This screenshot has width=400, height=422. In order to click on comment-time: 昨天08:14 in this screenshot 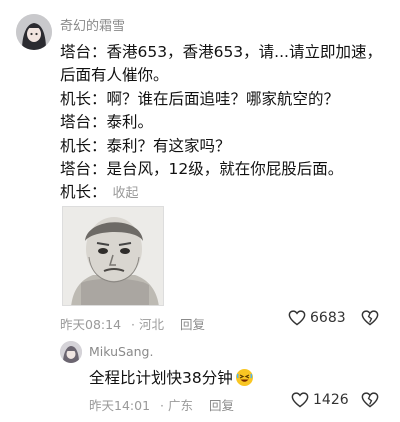, I will do `click(91, 324)`.